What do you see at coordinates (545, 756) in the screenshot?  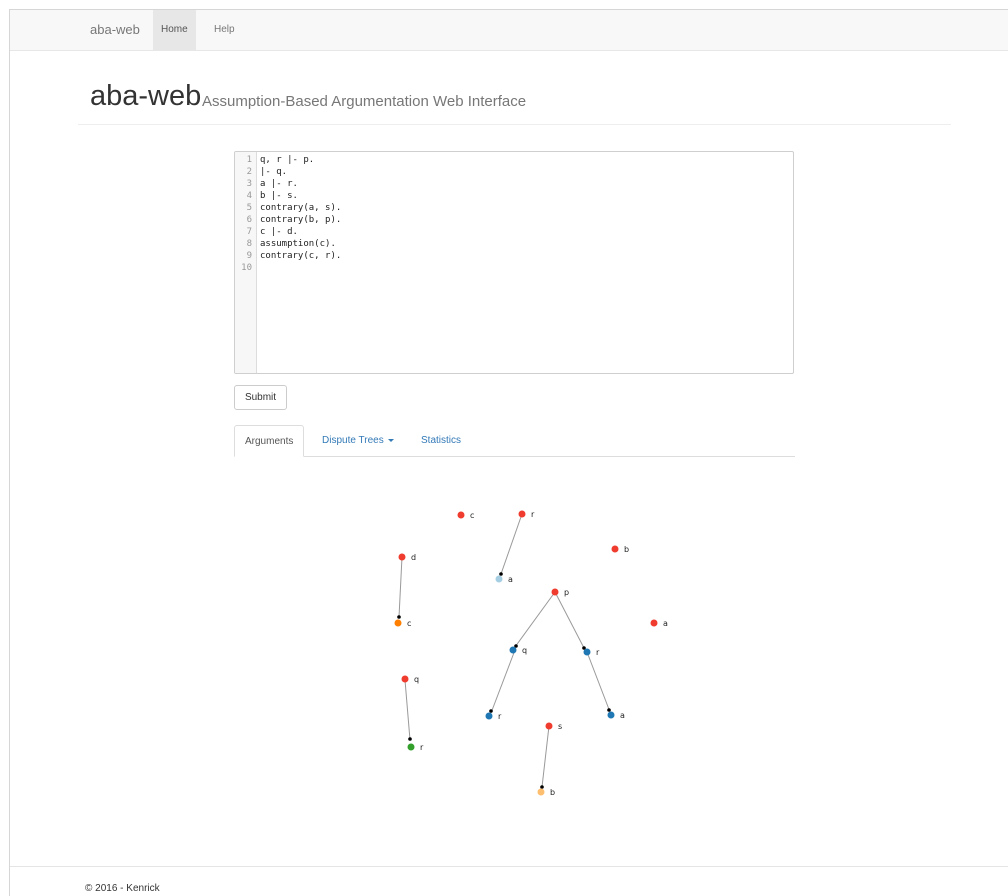 I see `edge-s-b` at bounding box center [545, 756].